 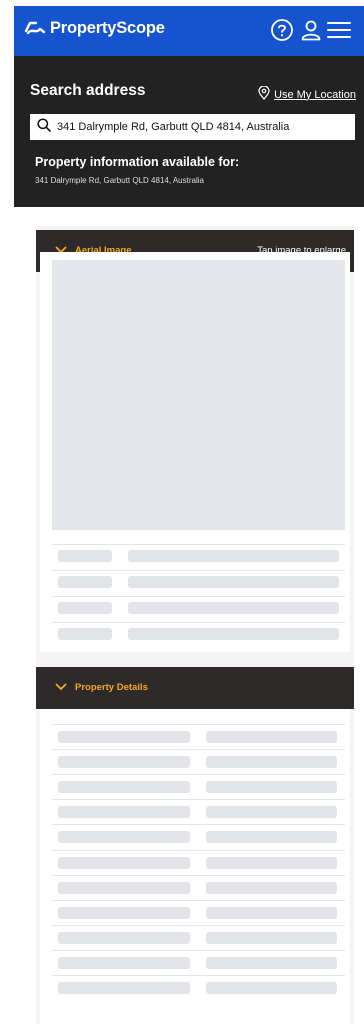 What do you see at coordinates (88, 90) in the screenshot?
I see `search-title: Search address` at bounding box center [88, 90].